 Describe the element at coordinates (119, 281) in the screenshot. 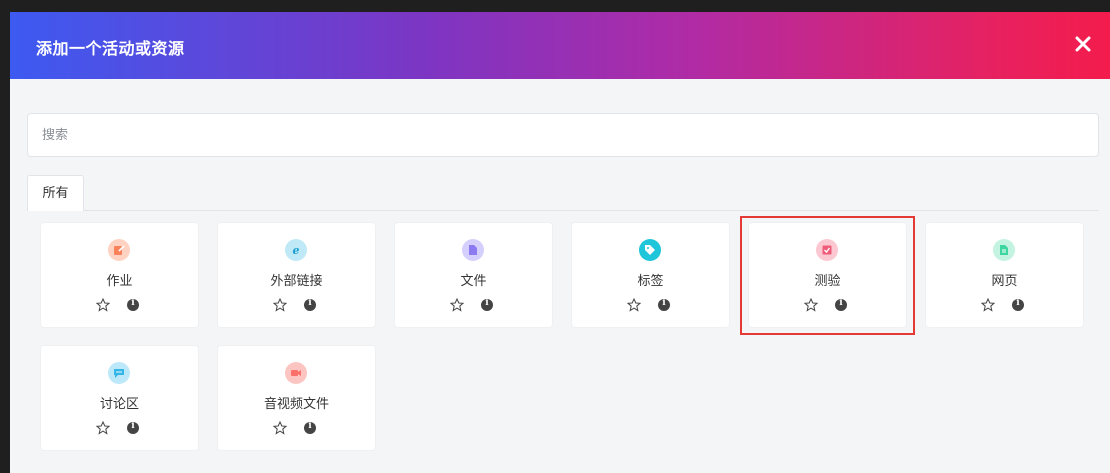

I see `module-label: 作业` at that location.